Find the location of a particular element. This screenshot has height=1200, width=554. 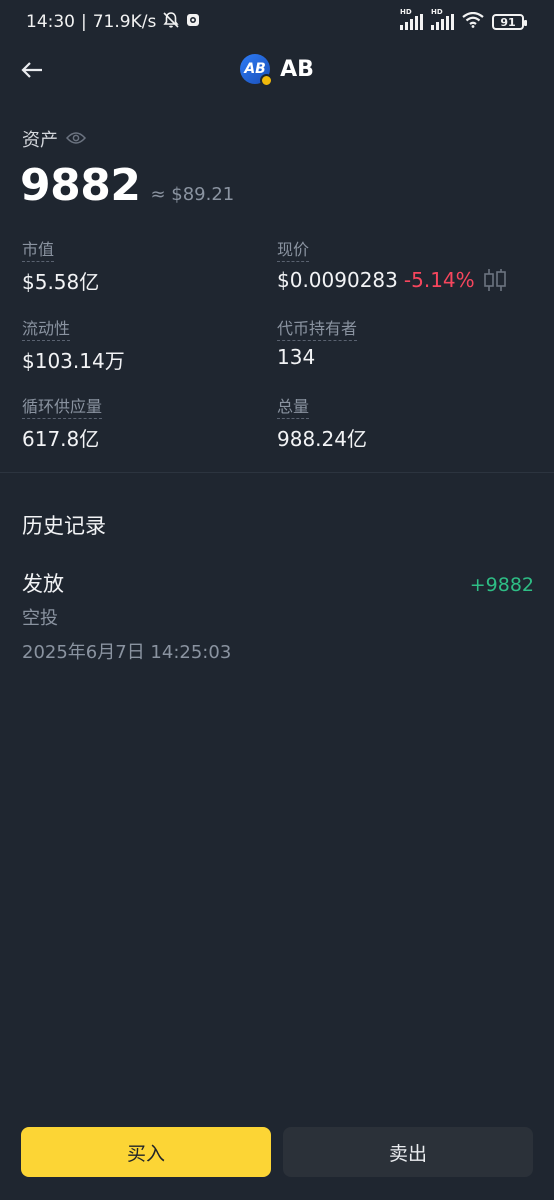

eye-icon is located at coordinates (76, 139).